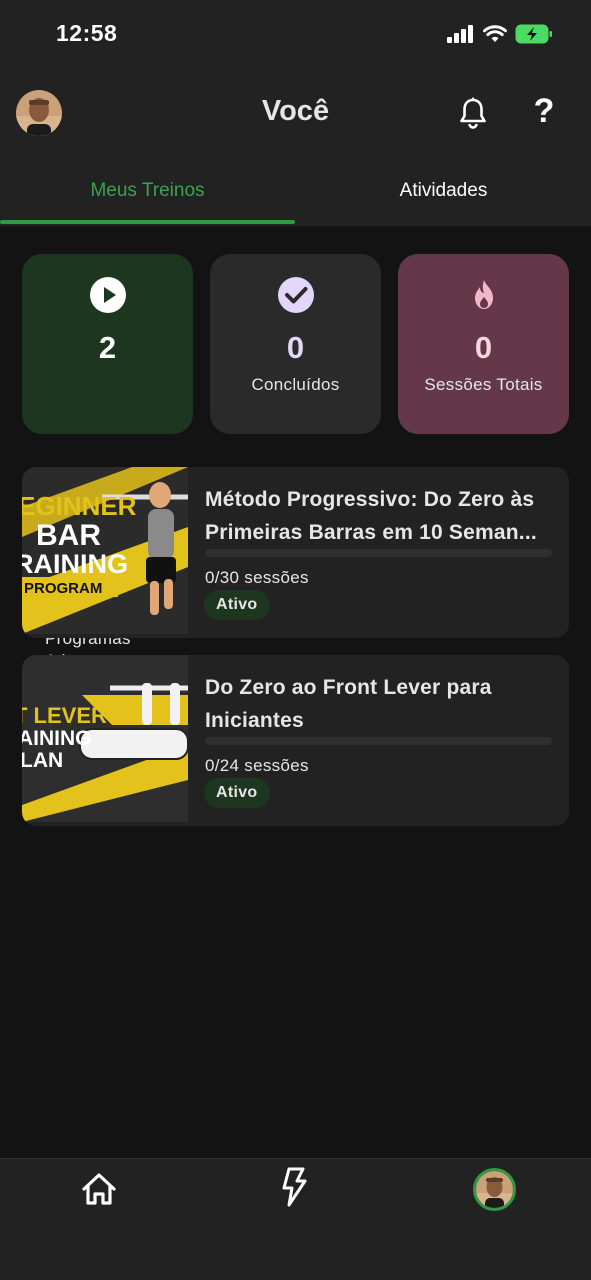 The image size is (591, 1280). What do you see at coordinates (495, 33) in the screenshot?
I see `wifi-icon` at bounding box center [495, 33].